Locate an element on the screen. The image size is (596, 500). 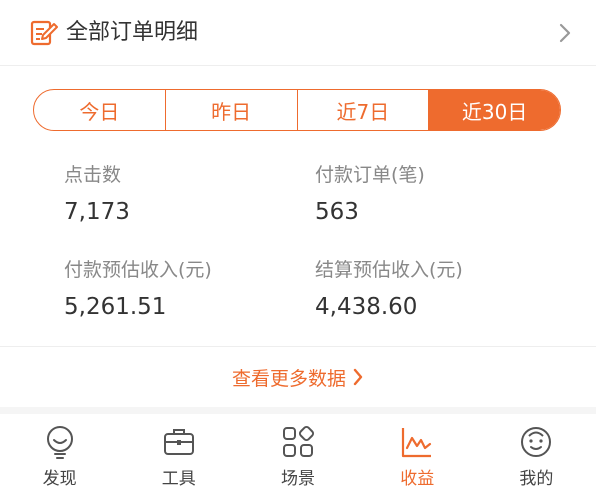
stat-clicks: 点击数 7,173 is located at coordinates (97, 195).